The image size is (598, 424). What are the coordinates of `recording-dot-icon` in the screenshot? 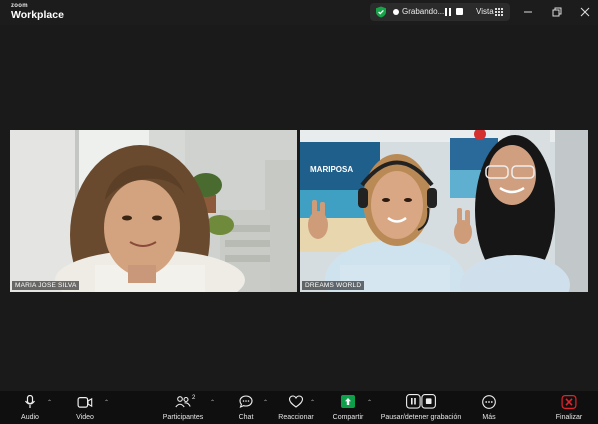 It's located at (396, 12).